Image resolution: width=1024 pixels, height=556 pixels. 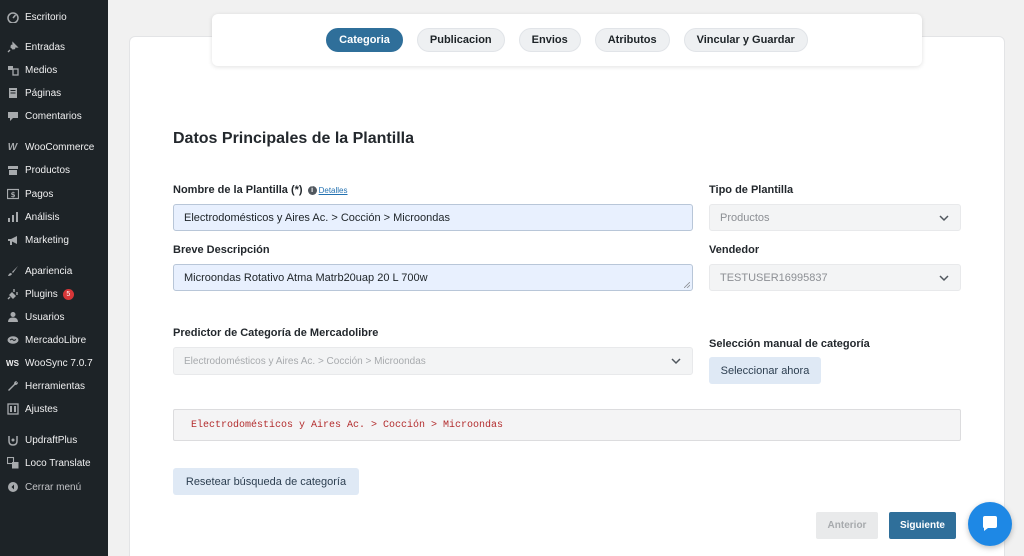 I want to click on seleccionar-ahora-button: Seleccionar ahora, so click(x=765, y=370).